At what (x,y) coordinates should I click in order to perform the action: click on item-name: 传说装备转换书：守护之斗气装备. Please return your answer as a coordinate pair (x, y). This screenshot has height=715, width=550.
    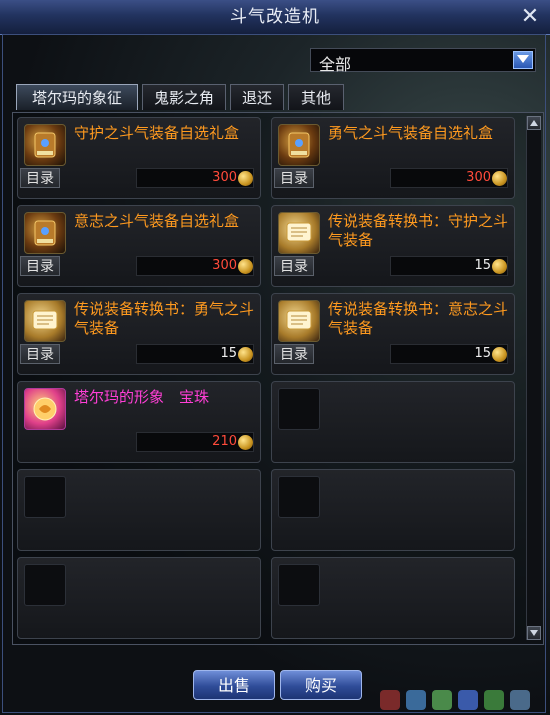
    Looking at the image, I should click on (418, 230).